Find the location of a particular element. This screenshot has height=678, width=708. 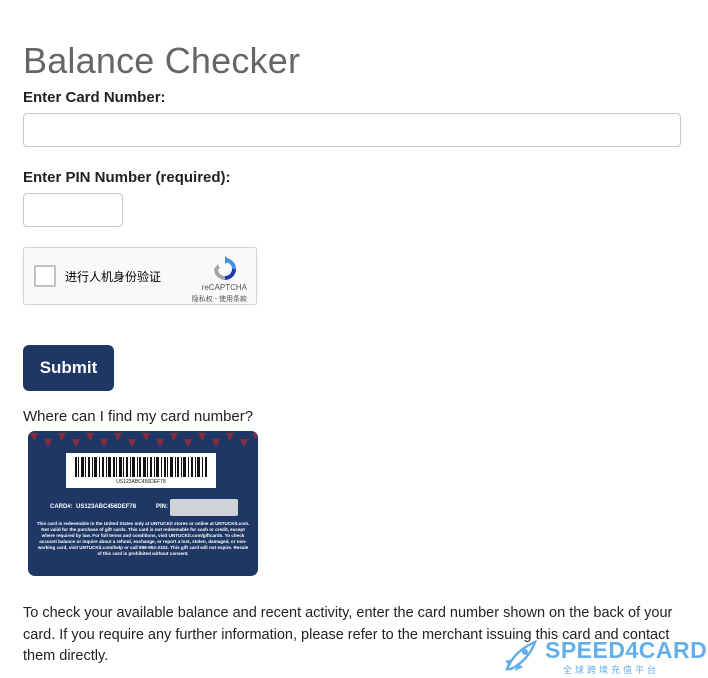

recaptcha-privacy-terms: 隐私权 - 使用条款 is located at coordinates (219, 299).